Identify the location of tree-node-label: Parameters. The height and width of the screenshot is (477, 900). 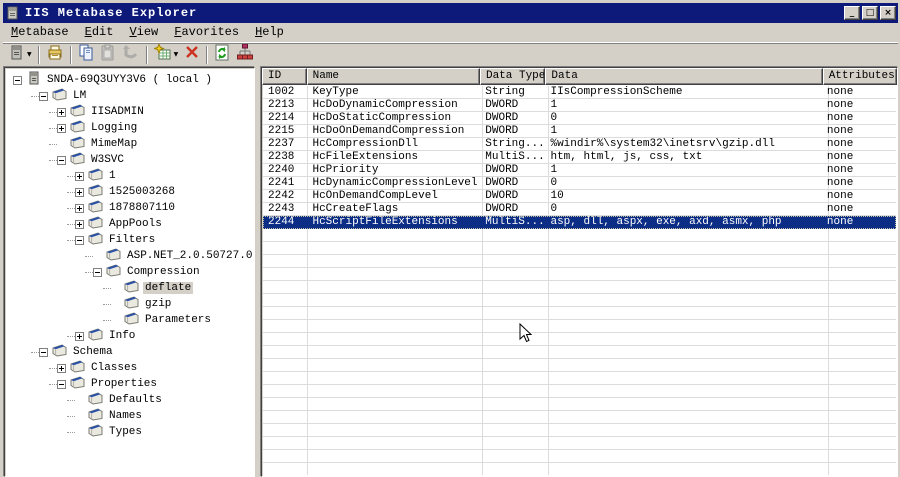
(178, 320).